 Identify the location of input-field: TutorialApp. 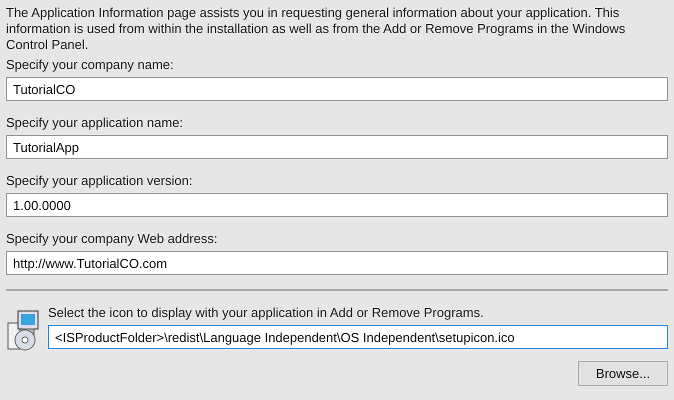
(337, 147).